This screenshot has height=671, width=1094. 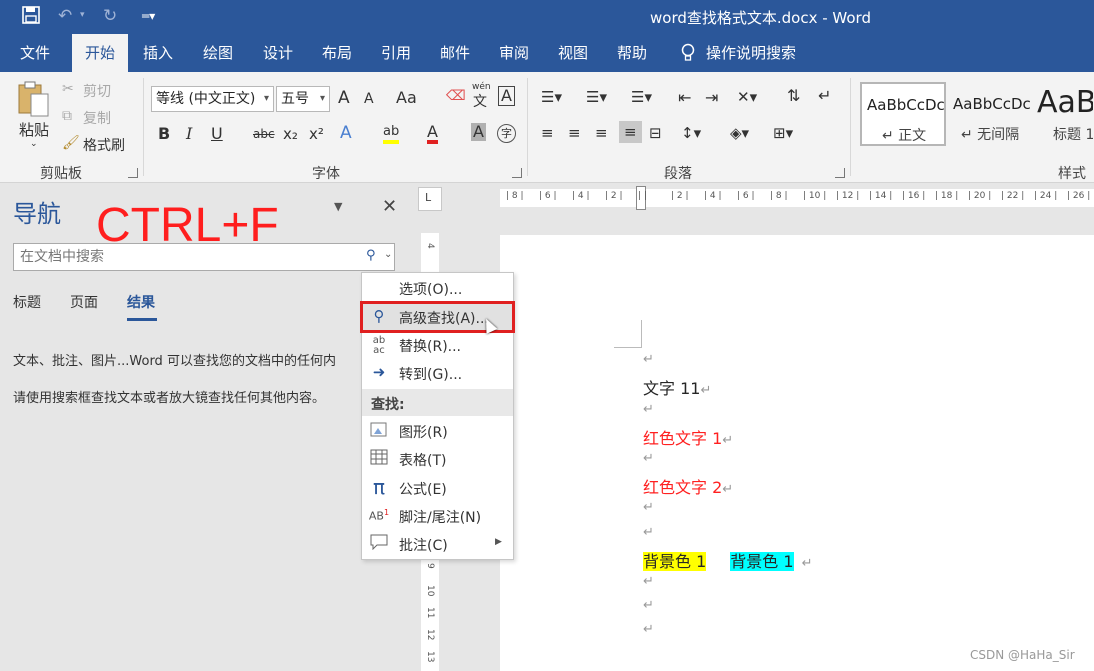 I want to click on doc-line: 文字 11↵, so click(x=677, y=387).